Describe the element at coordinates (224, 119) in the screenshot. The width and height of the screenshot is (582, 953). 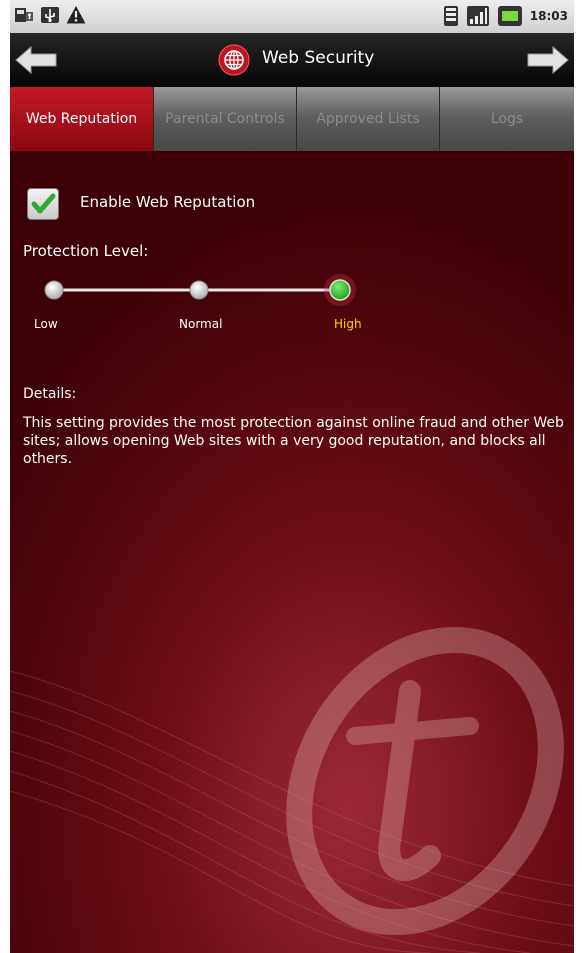
I see `tab-parental-controls: Parental Controls` at that location.